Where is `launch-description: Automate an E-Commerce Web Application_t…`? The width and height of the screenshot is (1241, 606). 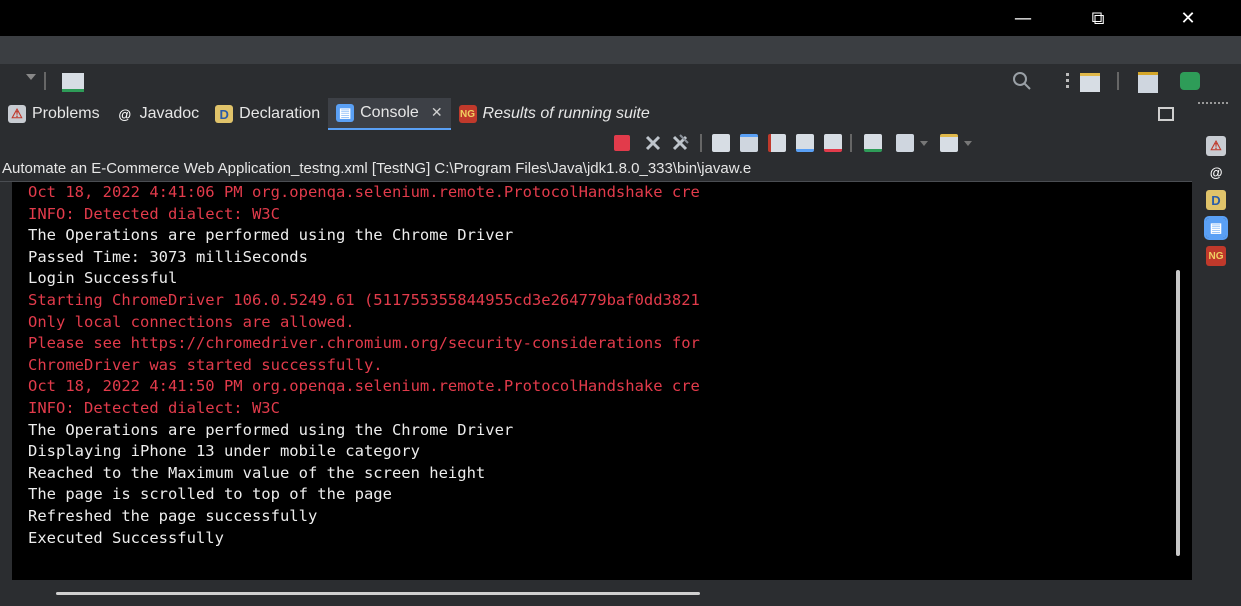
launch-description: Automate an E-Commerce Web Application_t… is located at coordinates (596, 169).